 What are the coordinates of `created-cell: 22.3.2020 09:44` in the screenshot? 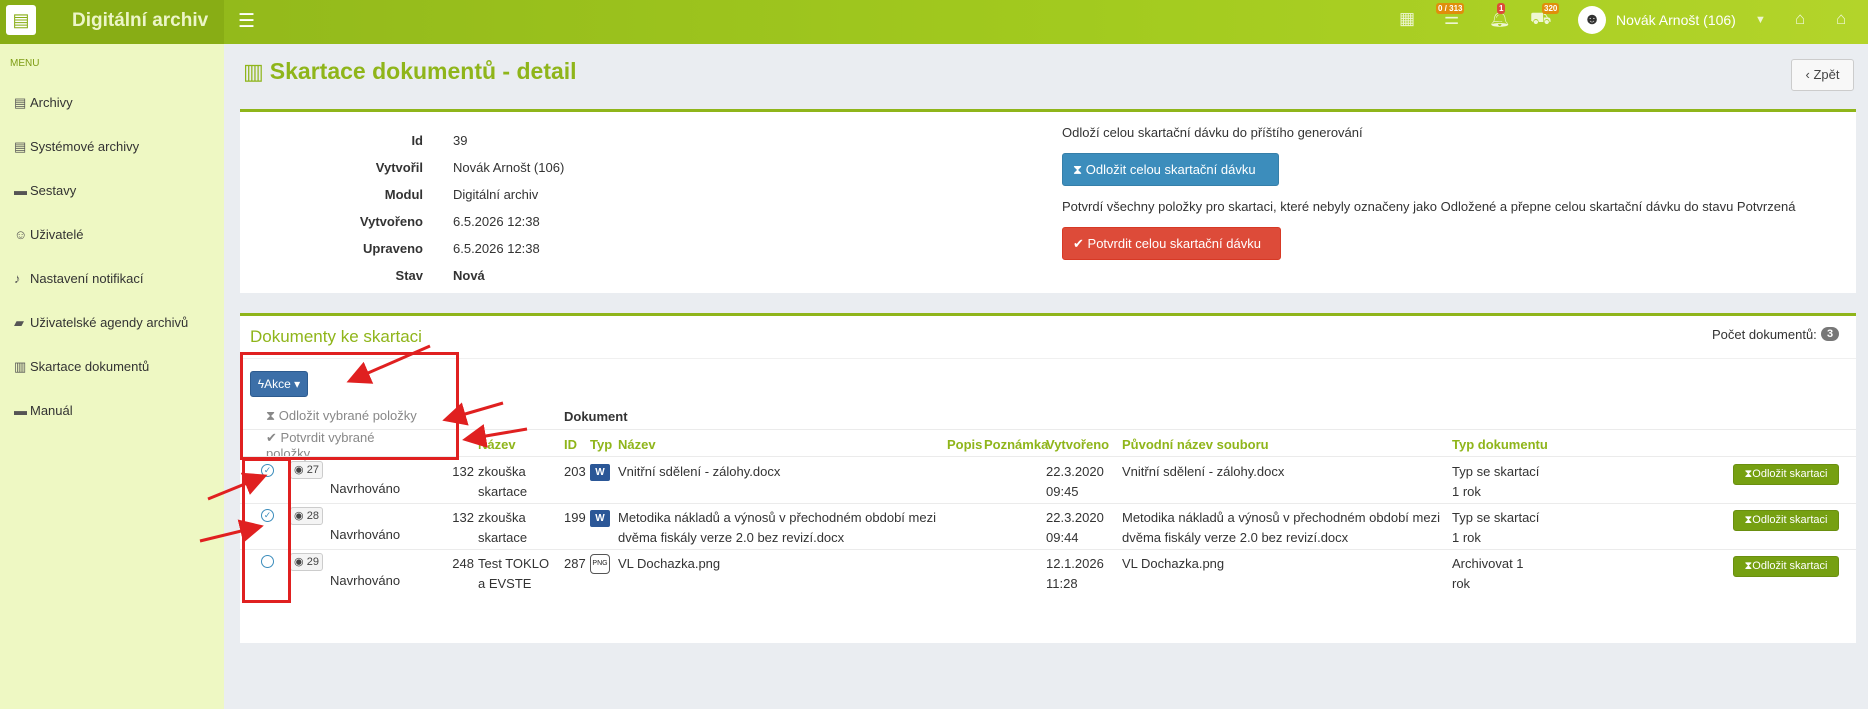 It's located at (1075, 527).